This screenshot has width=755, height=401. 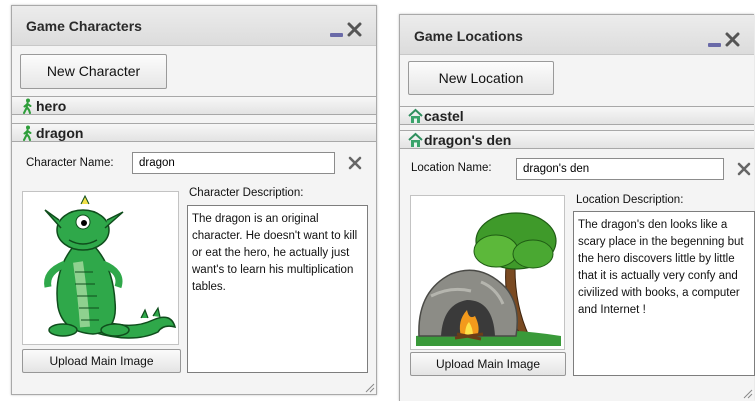 I want to click on location-item-dragons-den: dragon's den, so click(x=577, y=139).